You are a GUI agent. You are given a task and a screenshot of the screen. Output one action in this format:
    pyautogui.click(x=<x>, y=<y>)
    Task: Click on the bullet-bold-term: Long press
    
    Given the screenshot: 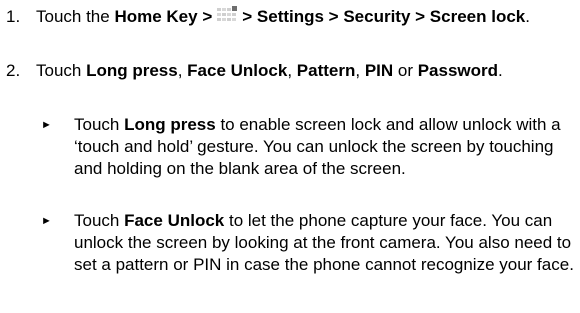 What is the action you would take?
    pyautogui.click(x=170, y=124)
    